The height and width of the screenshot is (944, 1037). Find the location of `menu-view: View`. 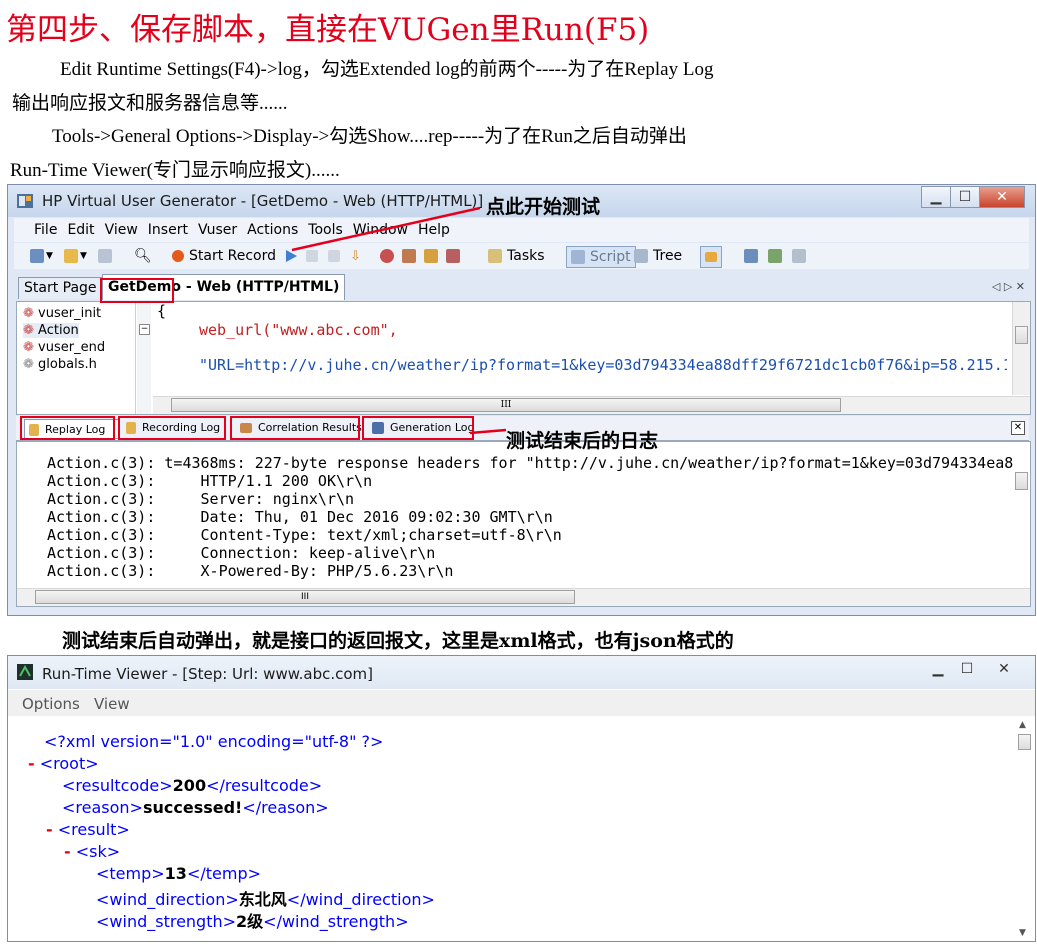

menu-view: View is located at coordinates (121, 230).